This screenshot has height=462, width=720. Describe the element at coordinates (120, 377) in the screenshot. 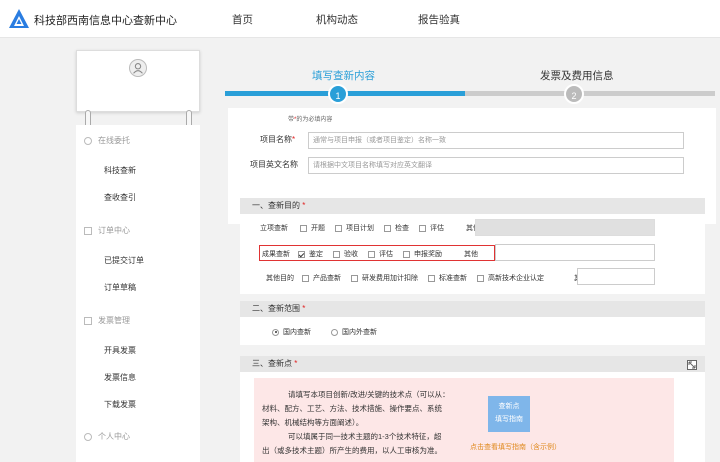

I see `sidebar-item-invoice-info: 发票信息` at that location.